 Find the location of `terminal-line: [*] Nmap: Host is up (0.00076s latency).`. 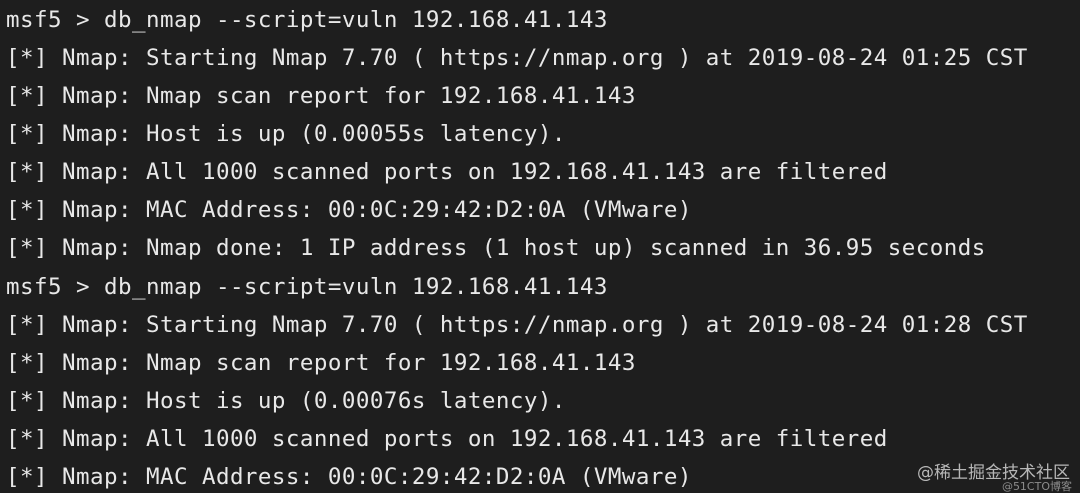

terminal-line: [*] Nmap: Host is up (0.00076s latency). is located at coordinates (286, 401).